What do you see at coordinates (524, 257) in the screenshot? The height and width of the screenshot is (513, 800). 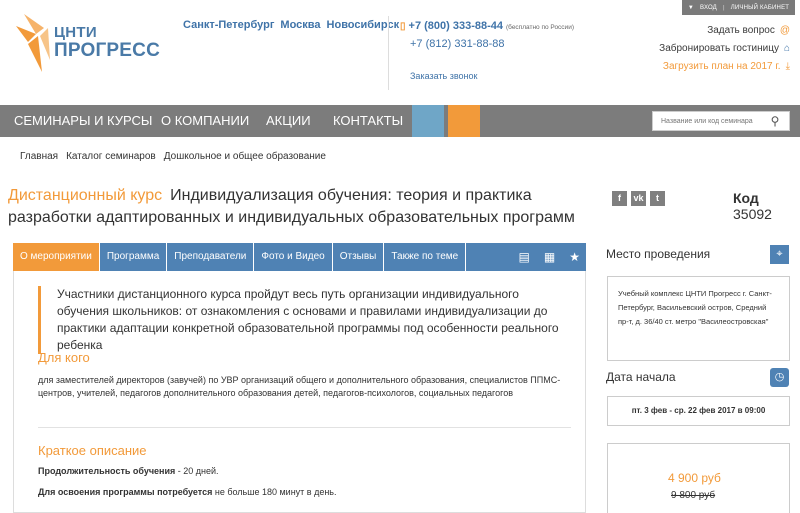 I see `print-icon: ▤` at bounding box center [524, 257].